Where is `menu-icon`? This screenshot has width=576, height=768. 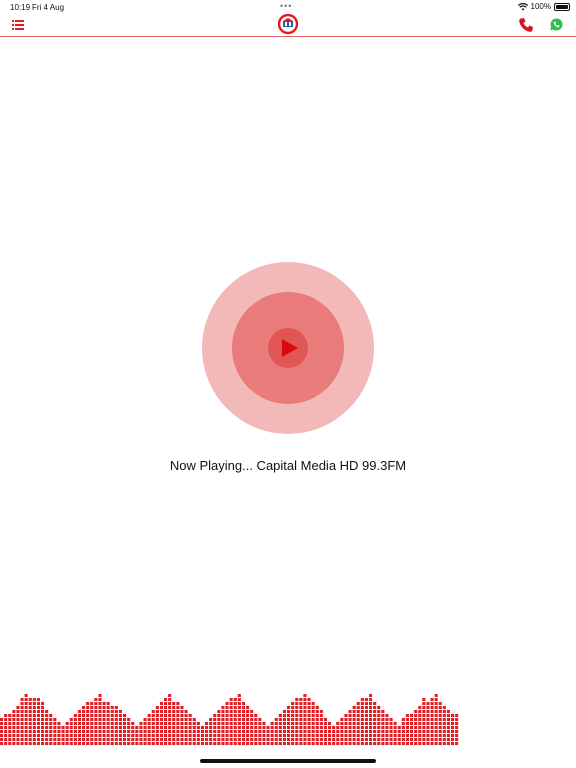 menu-icon is located at coordinates (18, 25).